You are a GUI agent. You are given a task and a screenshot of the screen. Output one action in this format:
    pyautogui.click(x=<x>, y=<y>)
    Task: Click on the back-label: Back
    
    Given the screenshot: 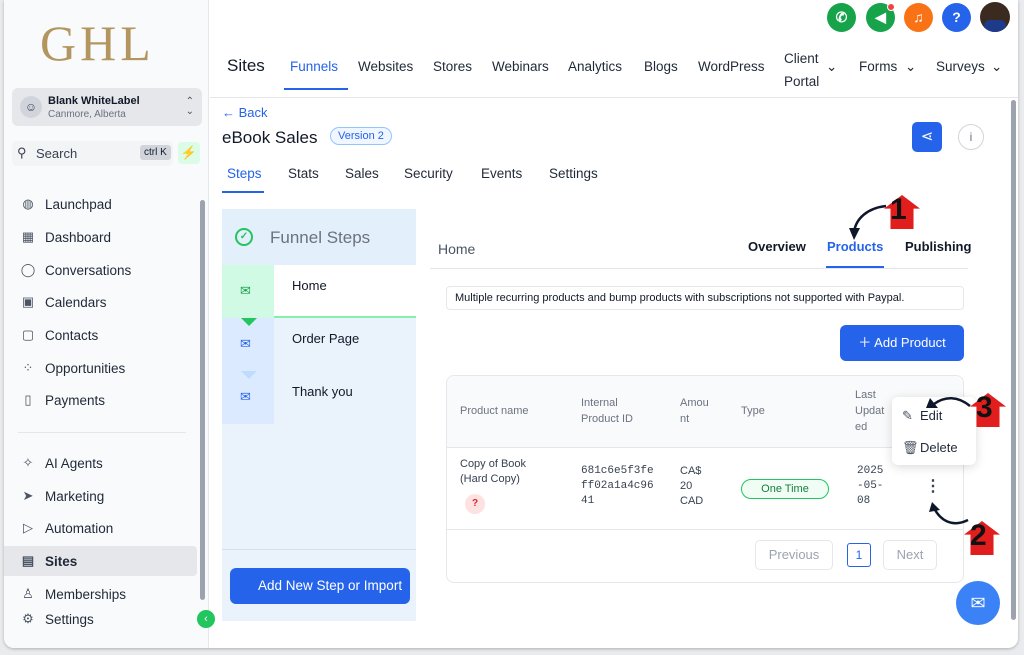 What is the action you would take?
    pyautogui.click(x=253, y=112)
    